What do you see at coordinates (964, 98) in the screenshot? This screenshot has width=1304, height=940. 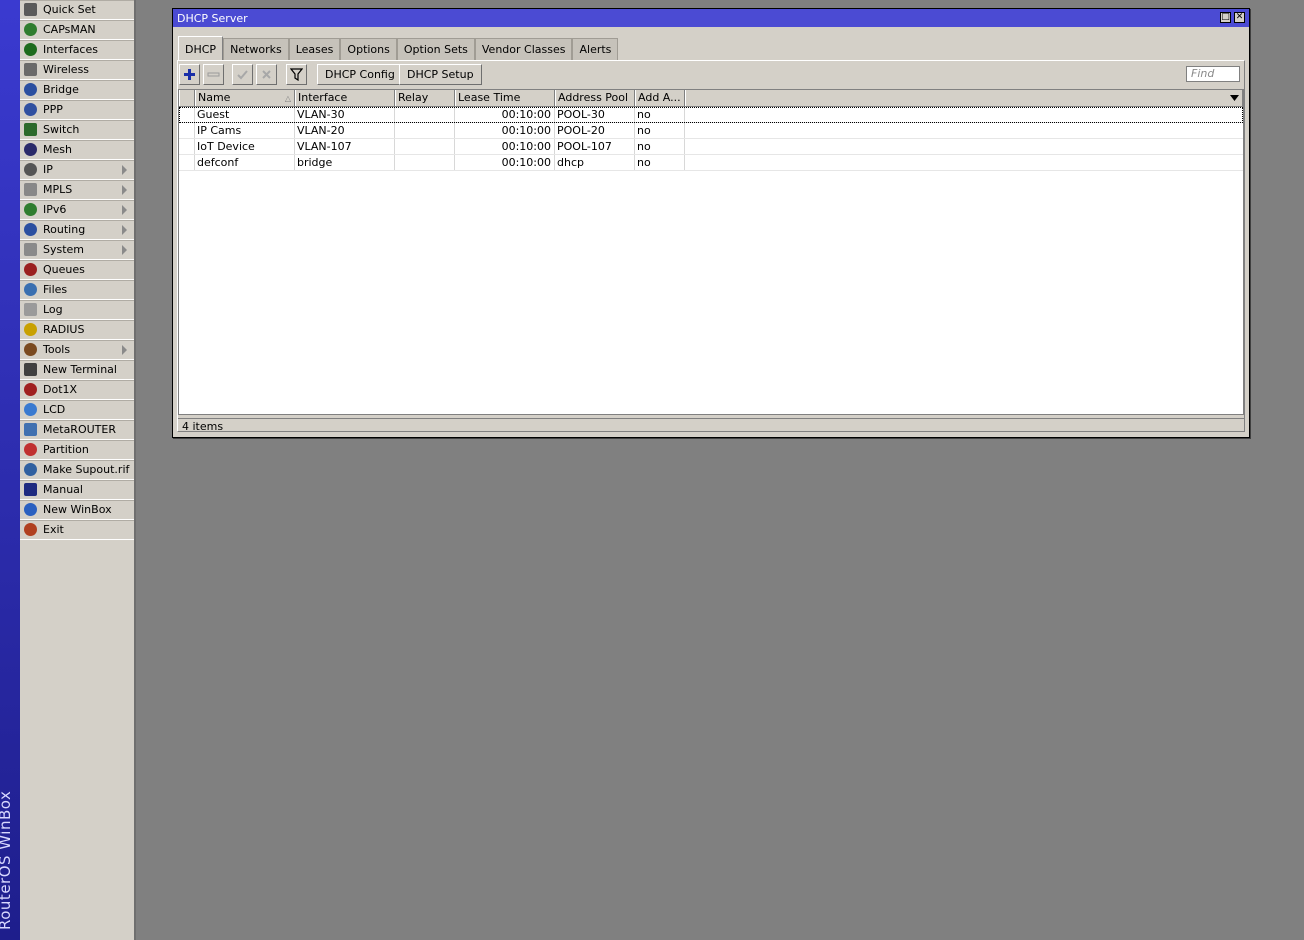 I see `column-picker` at bounding box center [964, 98].